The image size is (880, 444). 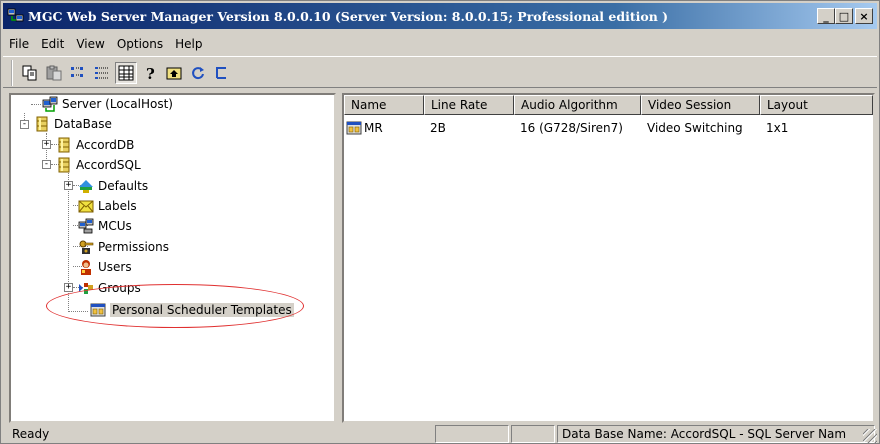 I want to click on list-button, so click(x=102, y=73).